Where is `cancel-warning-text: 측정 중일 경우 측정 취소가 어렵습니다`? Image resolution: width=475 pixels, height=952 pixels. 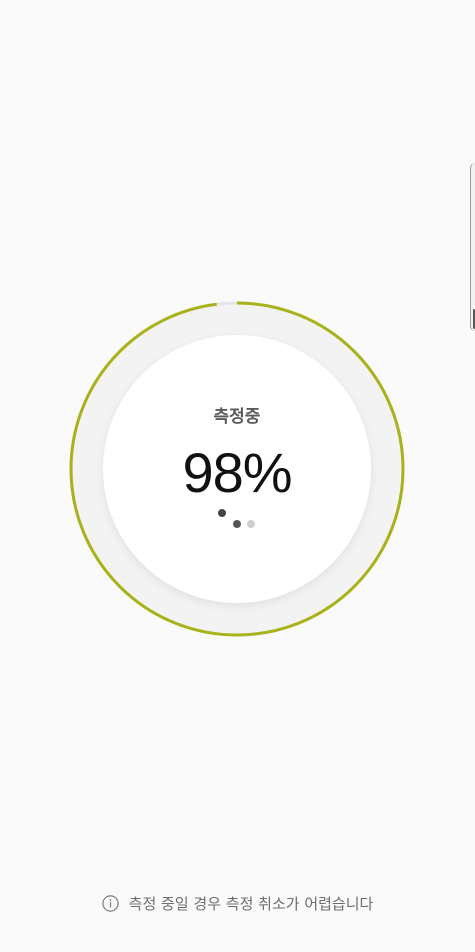
cancel-warning-text: 측정 중일 경우 측정 취소가 어렵습니다 is located at coordinates (251, 904).